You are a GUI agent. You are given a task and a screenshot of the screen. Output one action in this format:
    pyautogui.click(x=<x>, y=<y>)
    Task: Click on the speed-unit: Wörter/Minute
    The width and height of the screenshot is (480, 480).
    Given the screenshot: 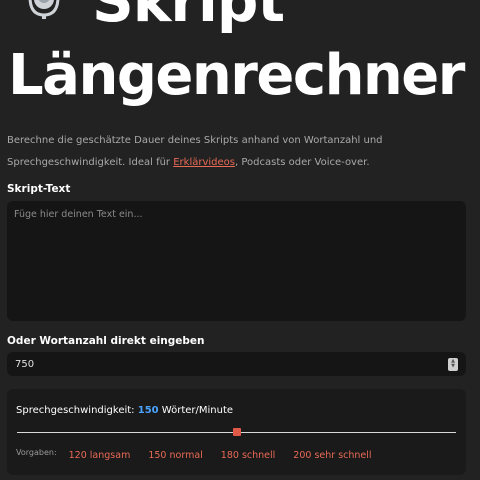 What is the action you would take?
    pyautogui.click(x=197, y=410)
    